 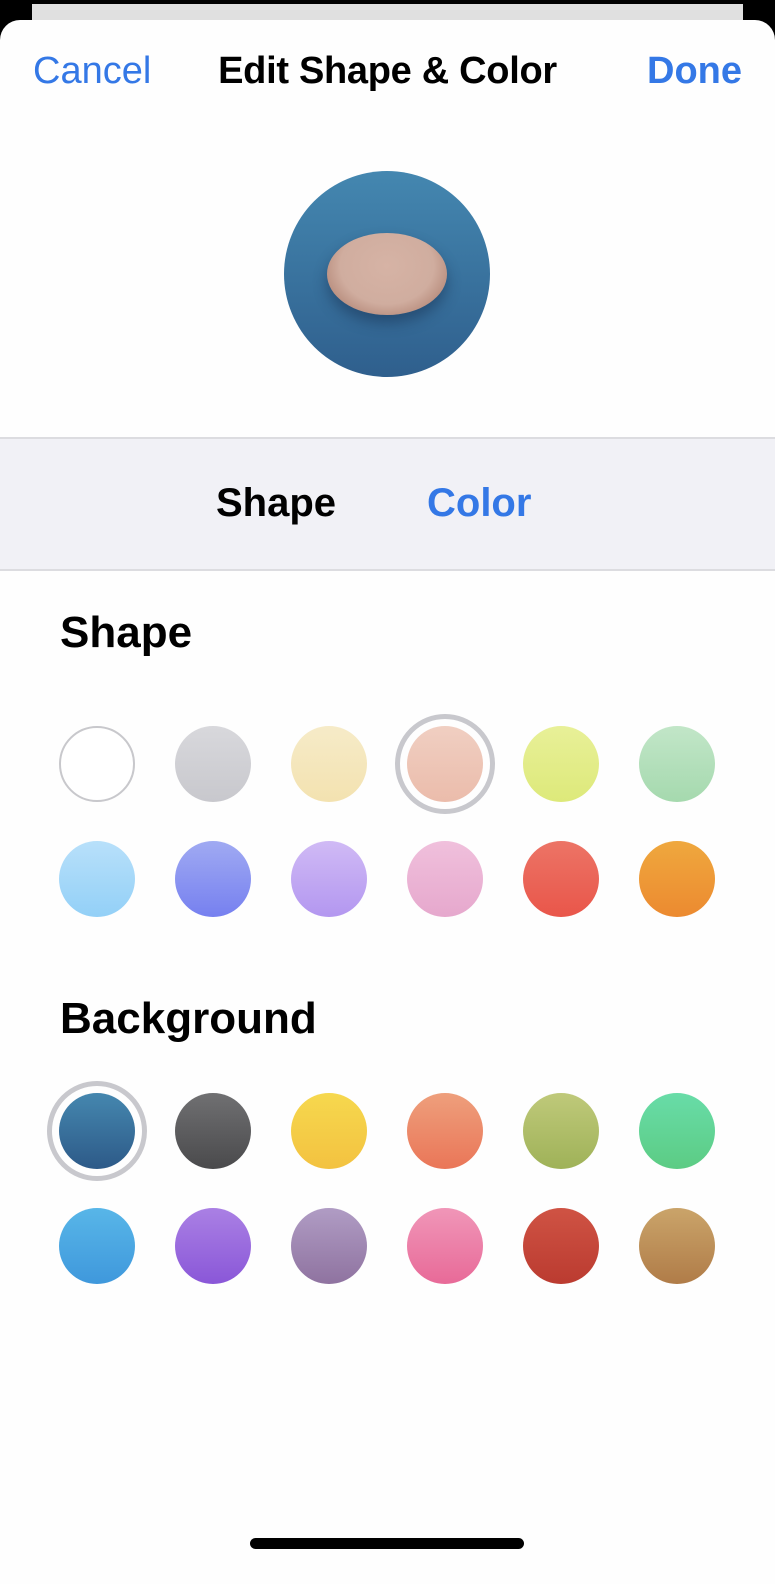 I want to click on shape-color-swatch-red, so click(x=561, y=879).